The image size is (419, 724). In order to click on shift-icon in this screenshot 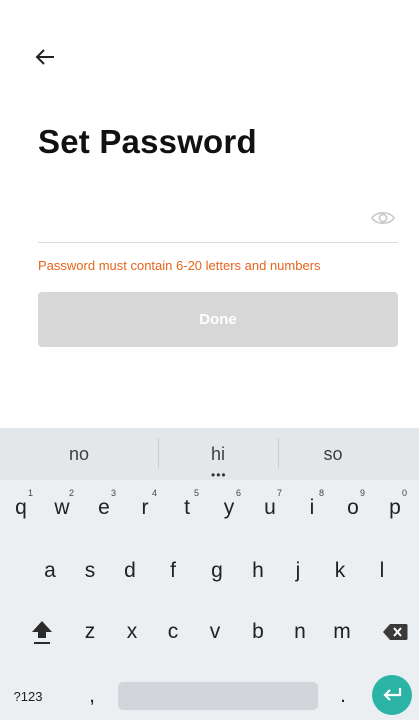, I will do `click(42, 632)`.